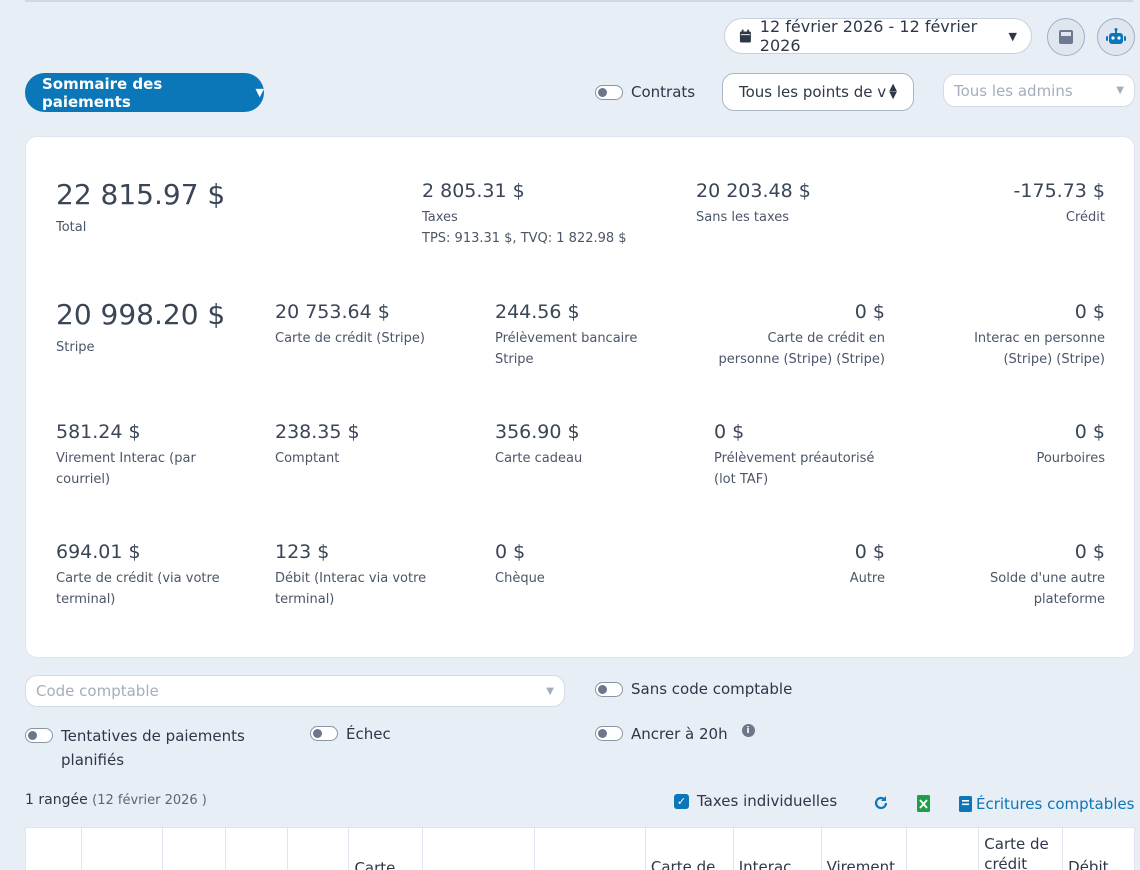  Describe the element at coordinates (153, 748) in the screenshot. I see `scheduled-attempts-label: Tentatives de paiements planifiés` at that location.